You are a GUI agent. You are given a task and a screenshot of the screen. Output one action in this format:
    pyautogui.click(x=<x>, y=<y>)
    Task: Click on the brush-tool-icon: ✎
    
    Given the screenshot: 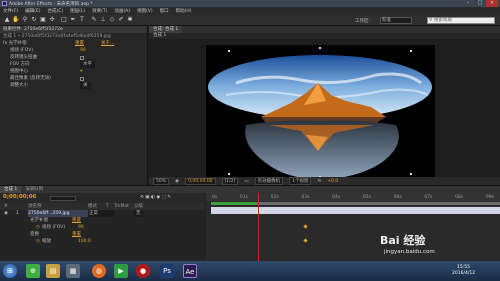 What is the action you would take?
    pyautogui.click(x=94, y=20)
    